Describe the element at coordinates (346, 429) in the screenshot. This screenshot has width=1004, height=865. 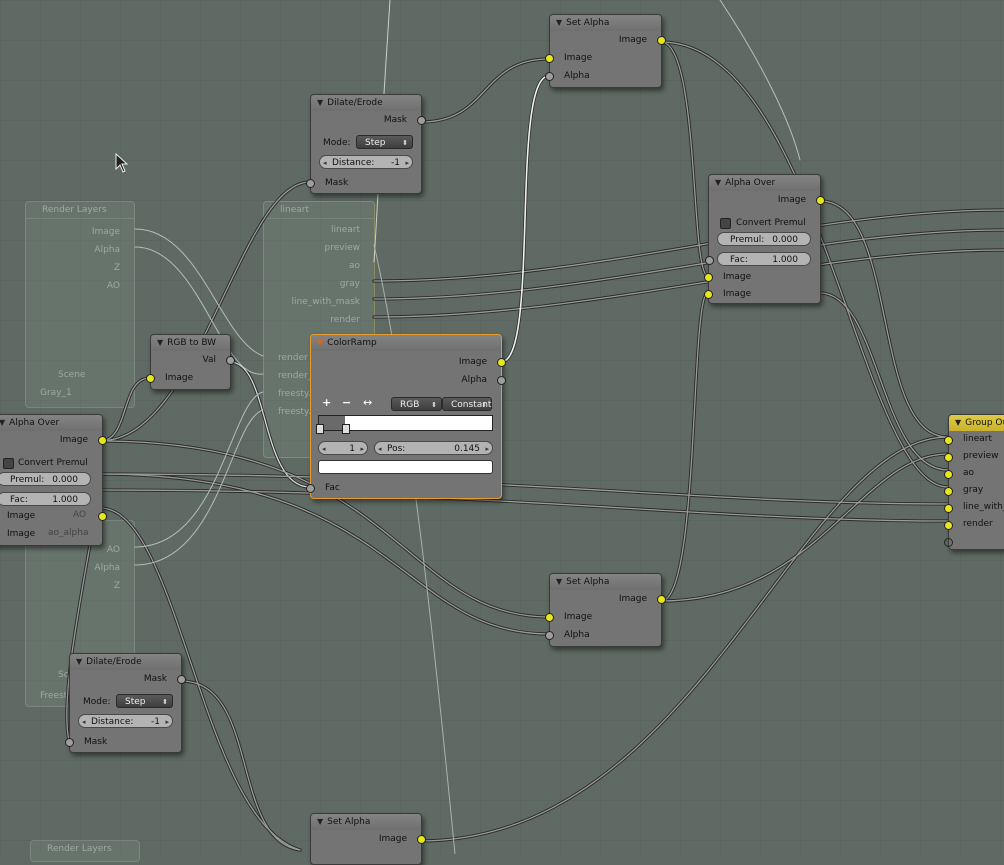
I see `ramp-stop-handle-active` at that location.